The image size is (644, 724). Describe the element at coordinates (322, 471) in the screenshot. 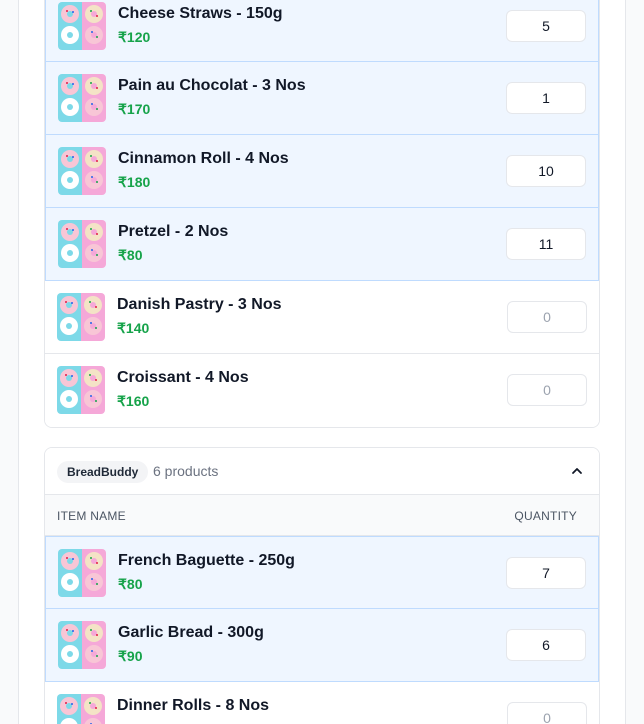

I see `vendor-group-header: BreadBuddy 6 products` at that location.